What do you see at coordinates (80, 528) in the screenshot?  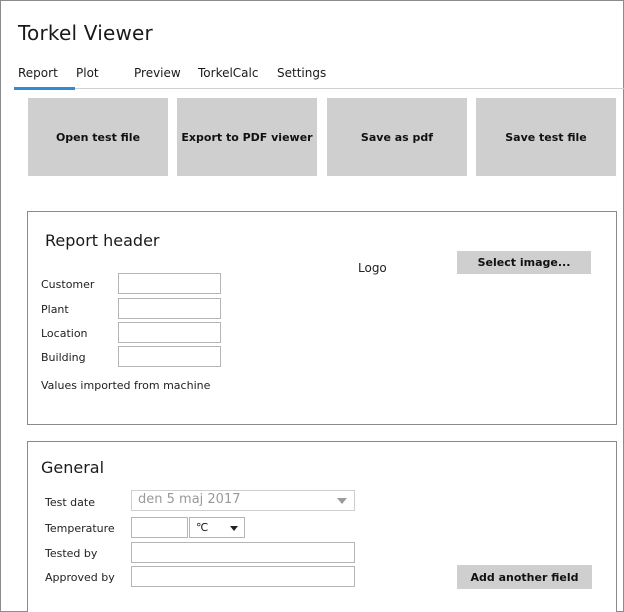 I see `temperature-label: Temperature` at bounding box center [80, 528].